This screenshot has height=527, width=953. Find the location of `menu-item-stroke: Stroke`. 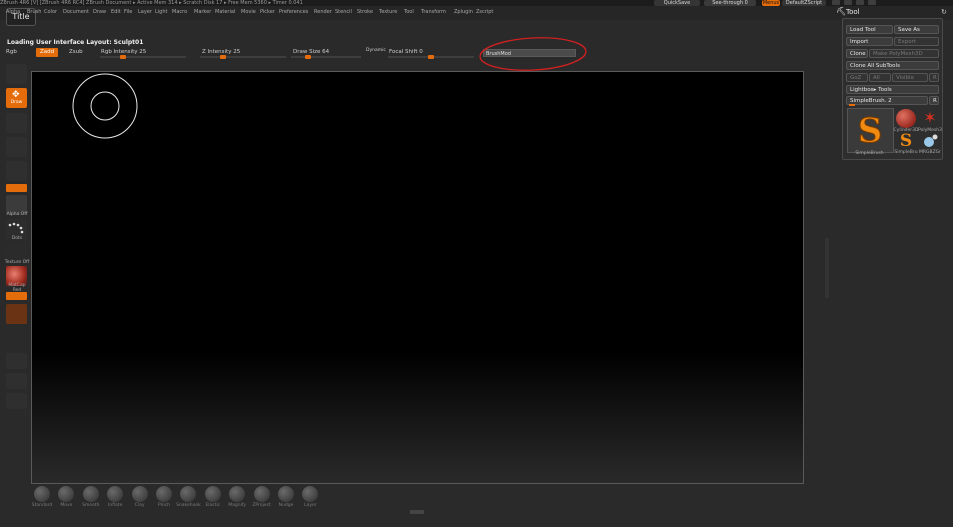

menu-item-stroke: Stroke is located at coordinates (365, 12).